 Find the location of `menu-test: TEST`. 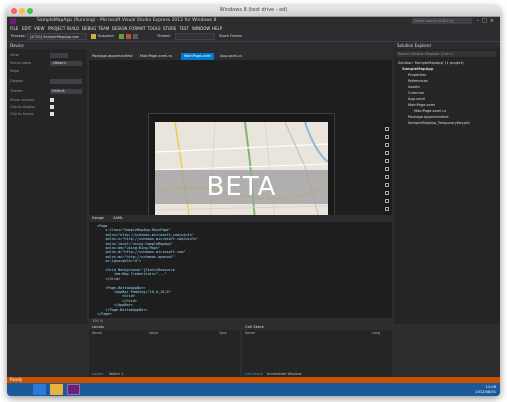

menu-test: TEST is located at coordinates (184, 28).